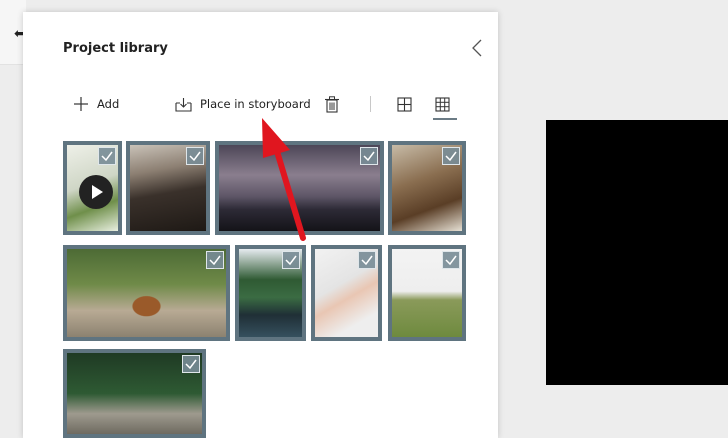 Image resolution: width=728 pixels, height=438 pixels. I want to click on view-small-grid-button, so click(445, 106).